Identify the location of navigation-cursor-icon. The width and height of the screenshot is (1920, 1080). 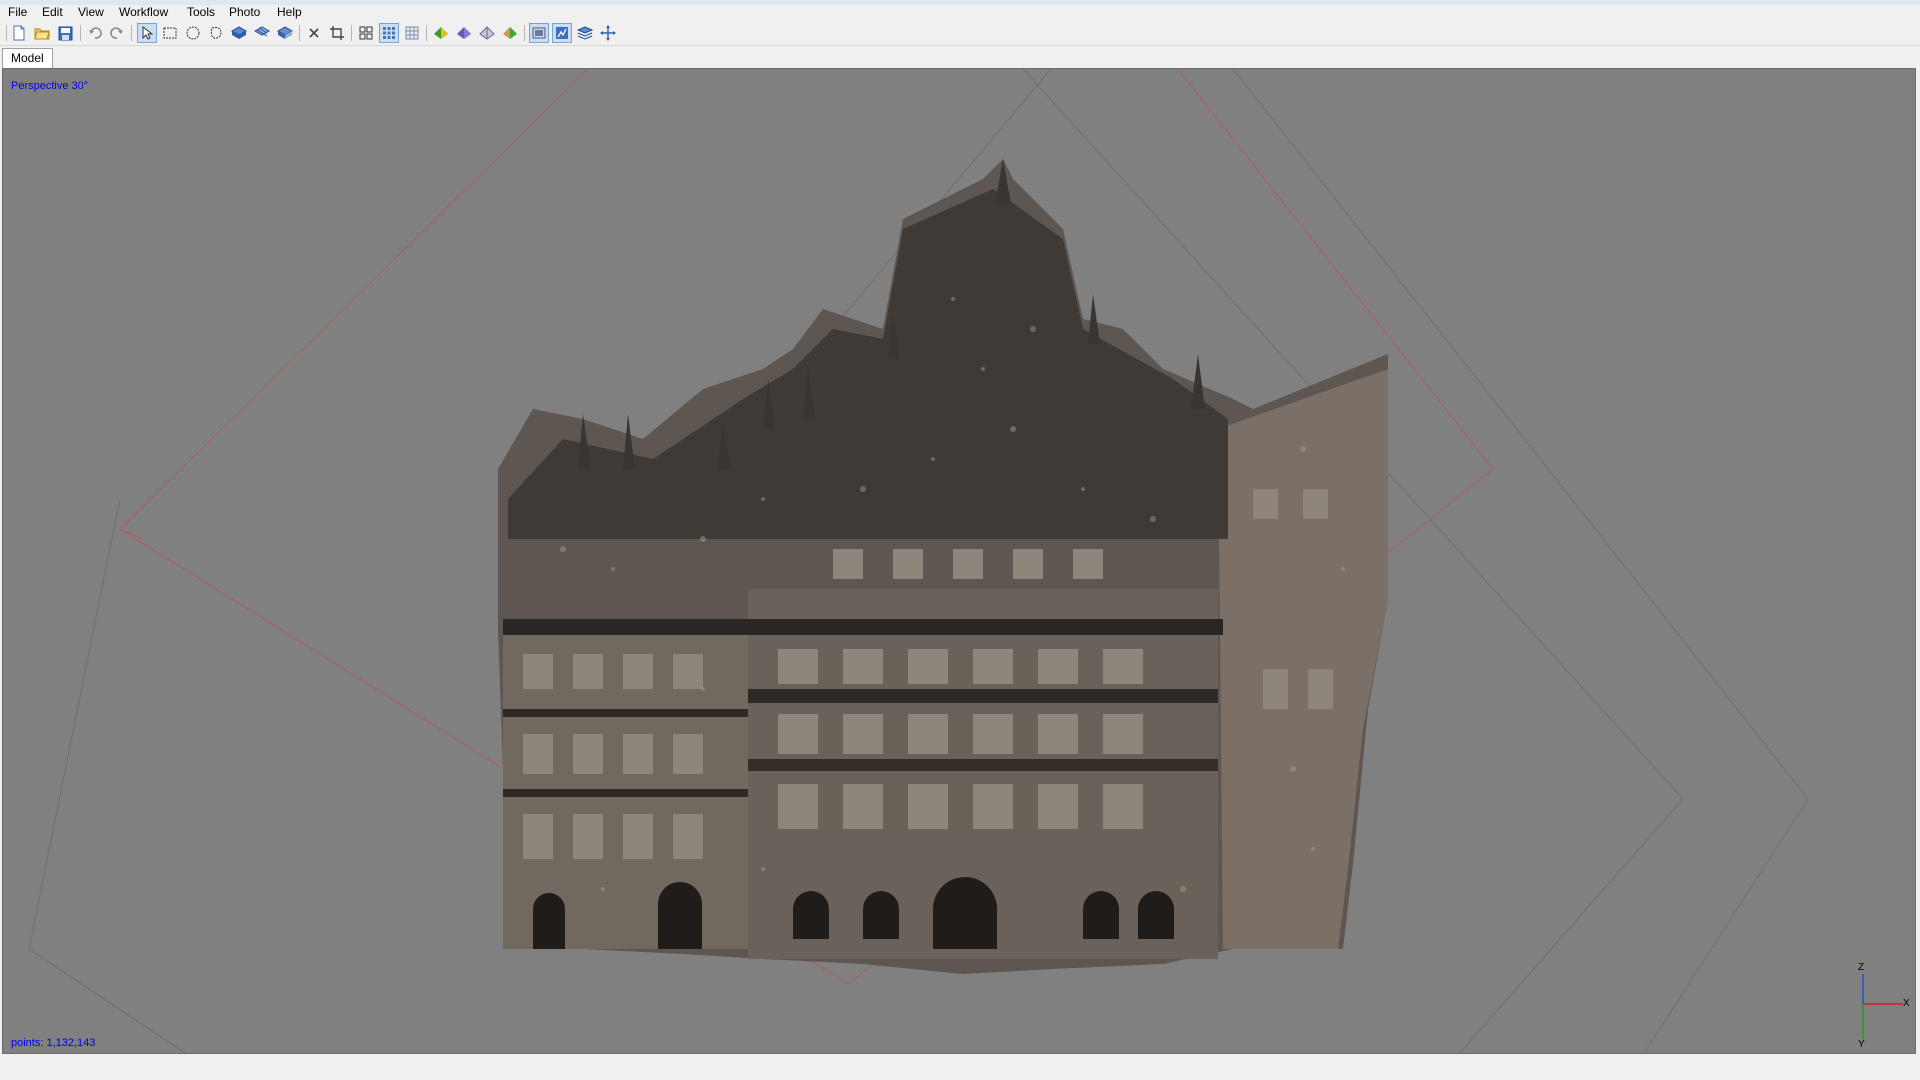
(147, 33).